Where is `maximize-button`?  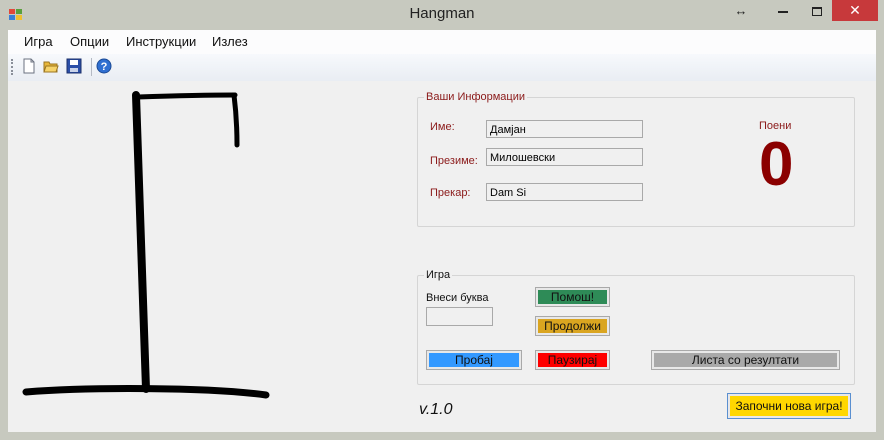
maximize-button is located at coordinates (817, 11).